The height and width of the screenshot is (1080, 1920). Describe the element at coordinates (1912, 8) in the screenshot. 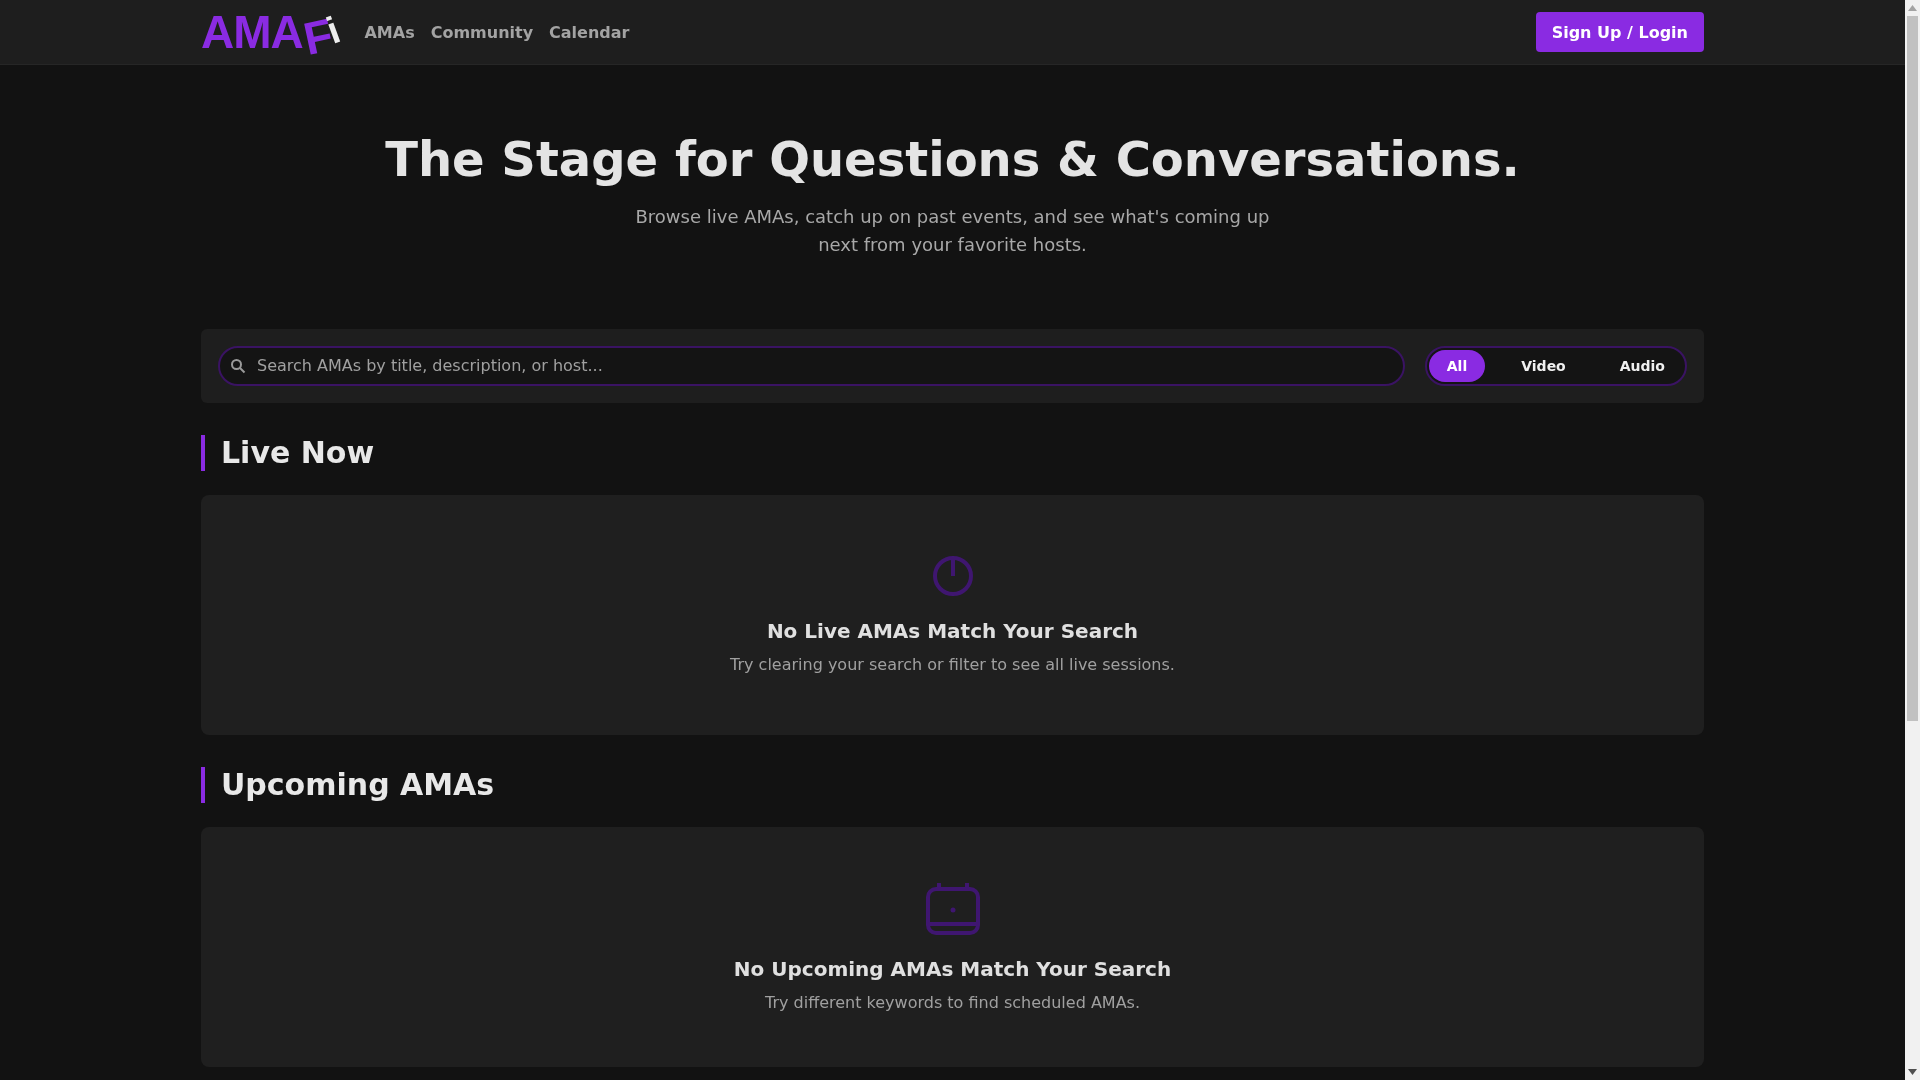

I see `scroll-up-icon` at that location.